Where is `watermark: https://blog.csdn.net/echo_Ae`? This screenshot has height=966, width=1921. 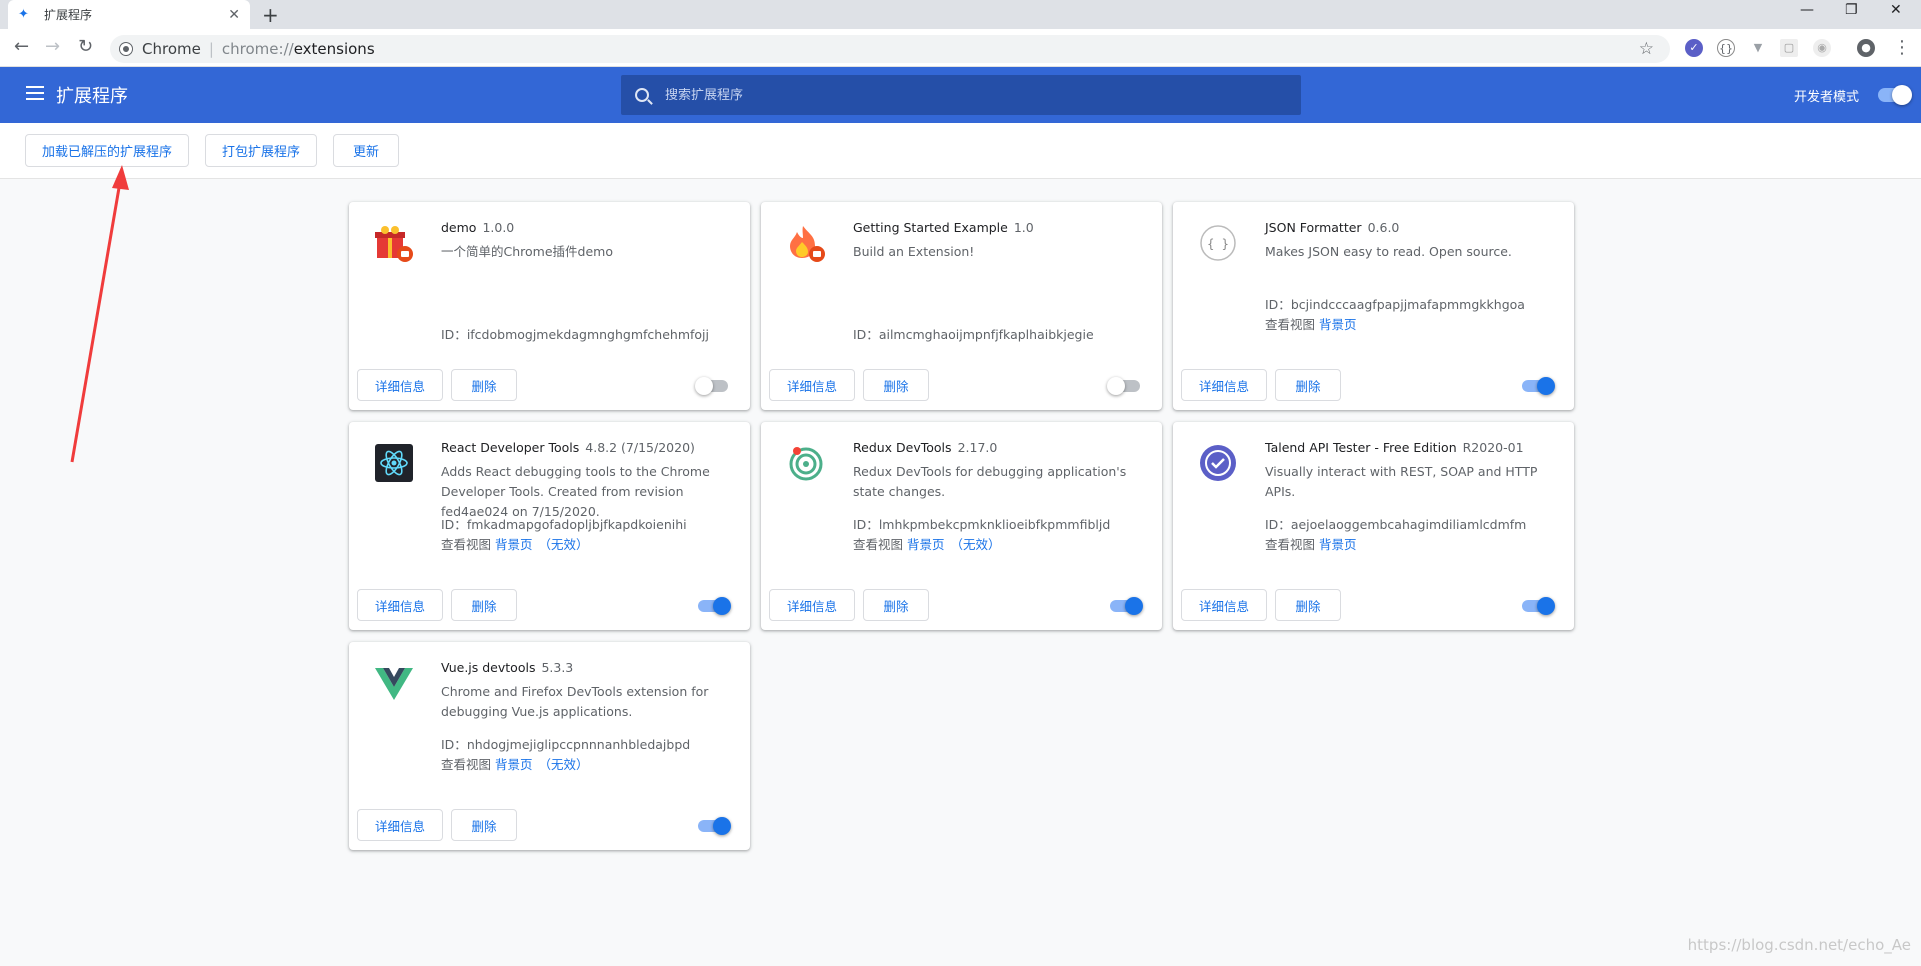 watermark: https://blog.csdn.net/echo_Ae is located at coordinates (1799, 945).